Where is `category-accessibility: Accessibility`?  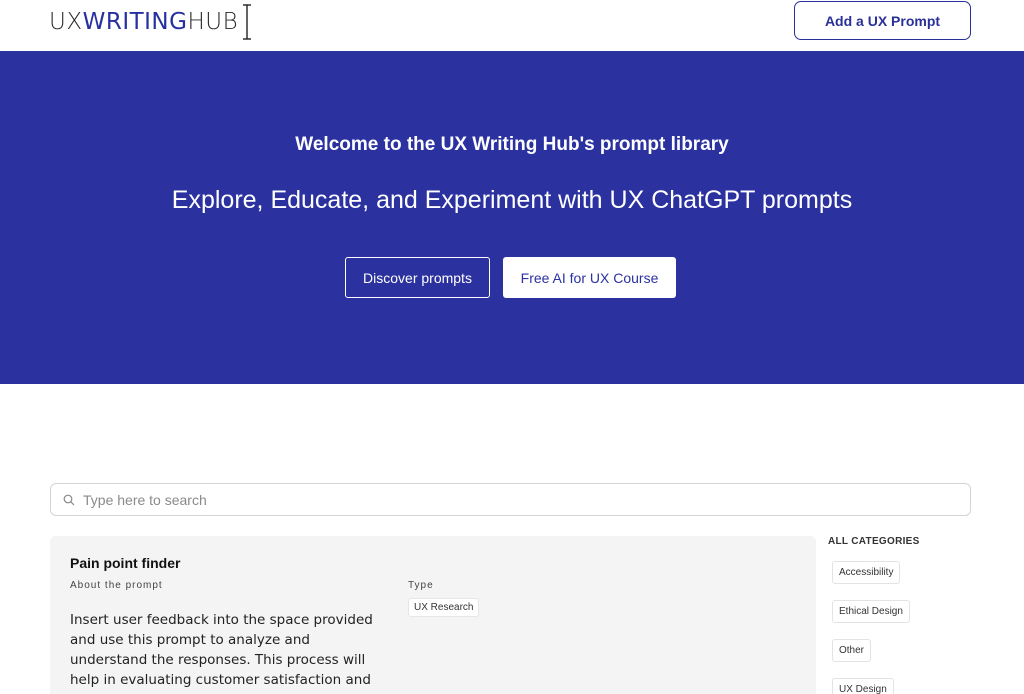
category-accessibility: Accessibility is located at coordinates (866, 572).